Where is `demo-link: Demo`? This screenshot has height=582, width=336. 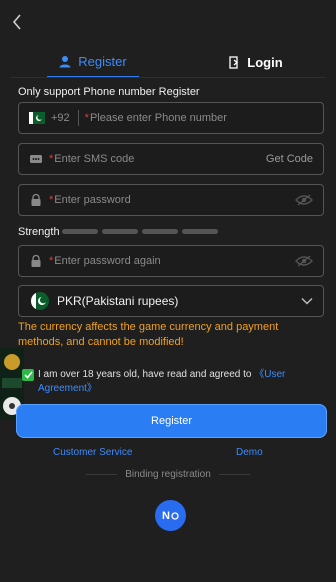
demo-link: Demo is located at coordinates (249, 452).